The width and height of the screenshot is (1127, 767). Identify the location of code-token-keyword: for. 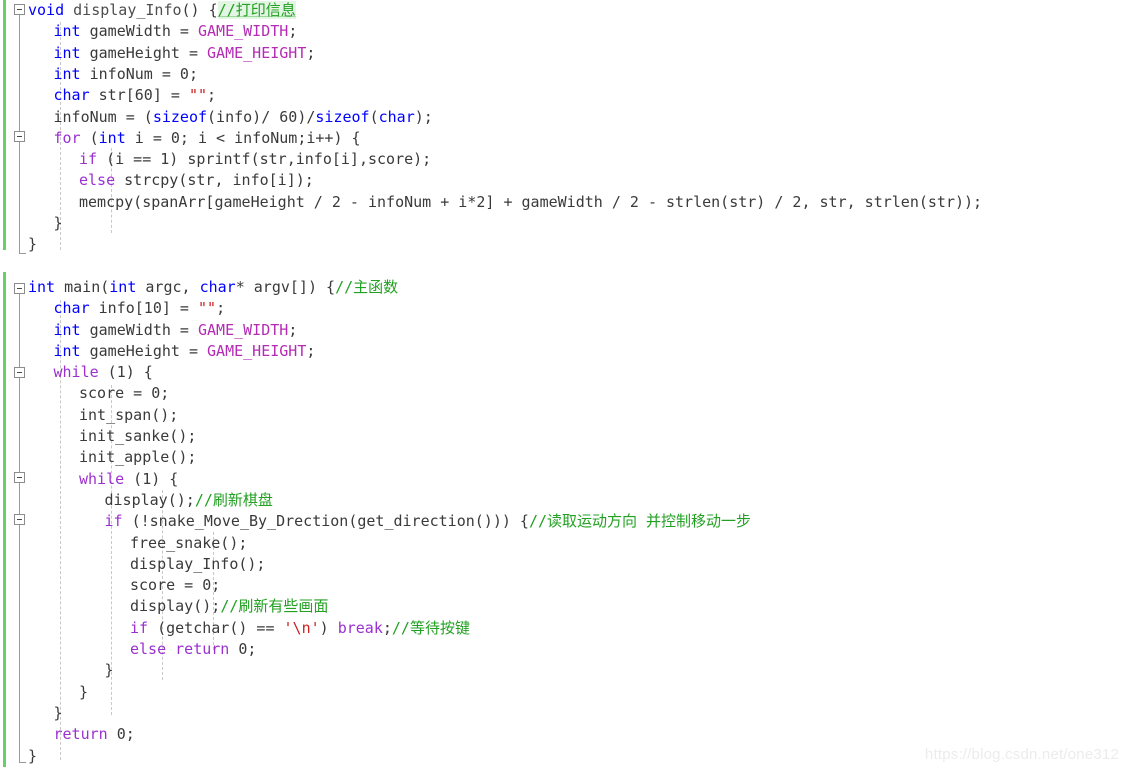
(67, 137).